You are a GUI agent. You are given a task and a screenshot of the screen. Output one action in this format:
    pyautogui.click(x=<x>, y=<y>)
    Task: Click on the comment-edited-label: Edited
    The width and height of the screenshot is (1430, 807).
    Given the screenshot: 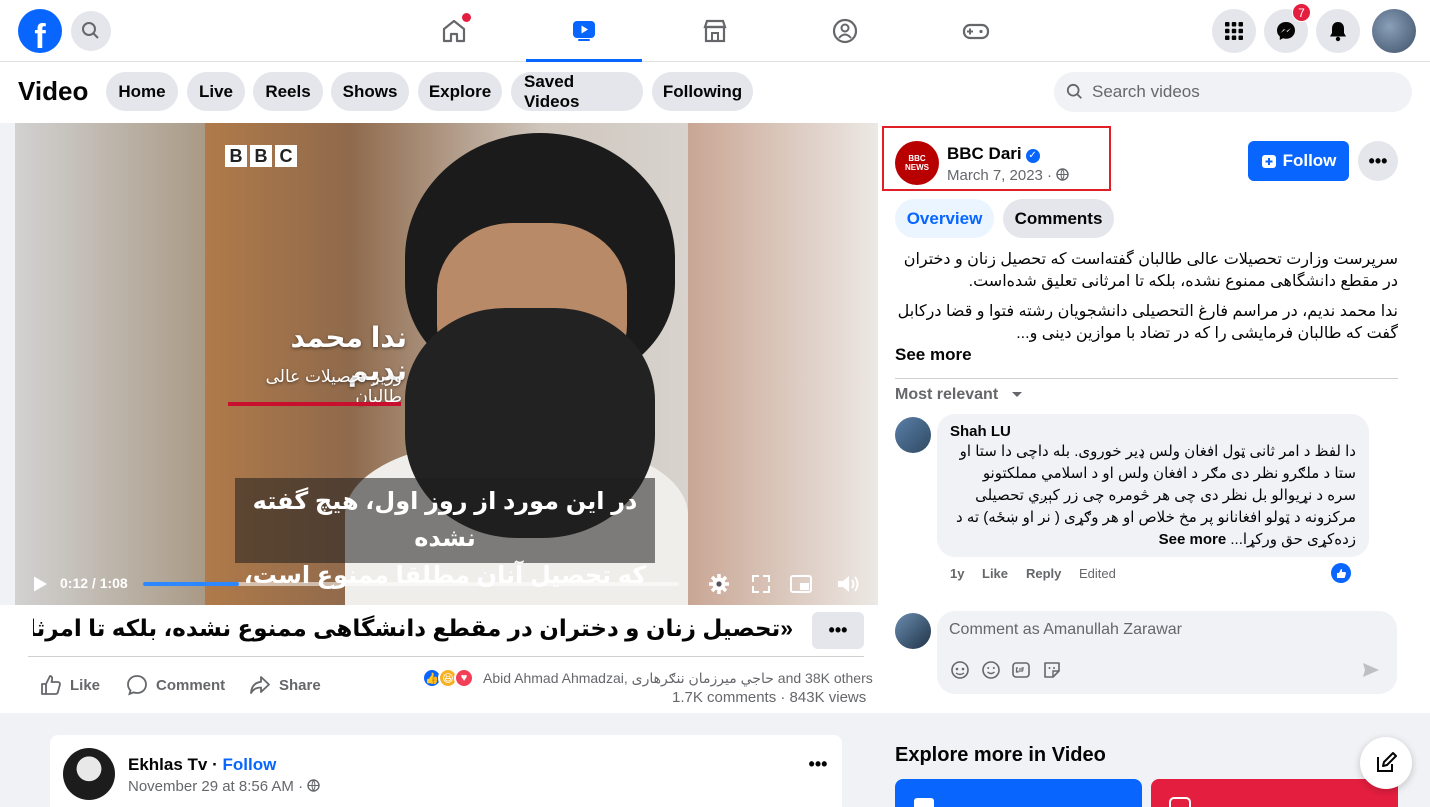 What is the action you would take?
    pyautogui.click(x=1097, y=573)
    